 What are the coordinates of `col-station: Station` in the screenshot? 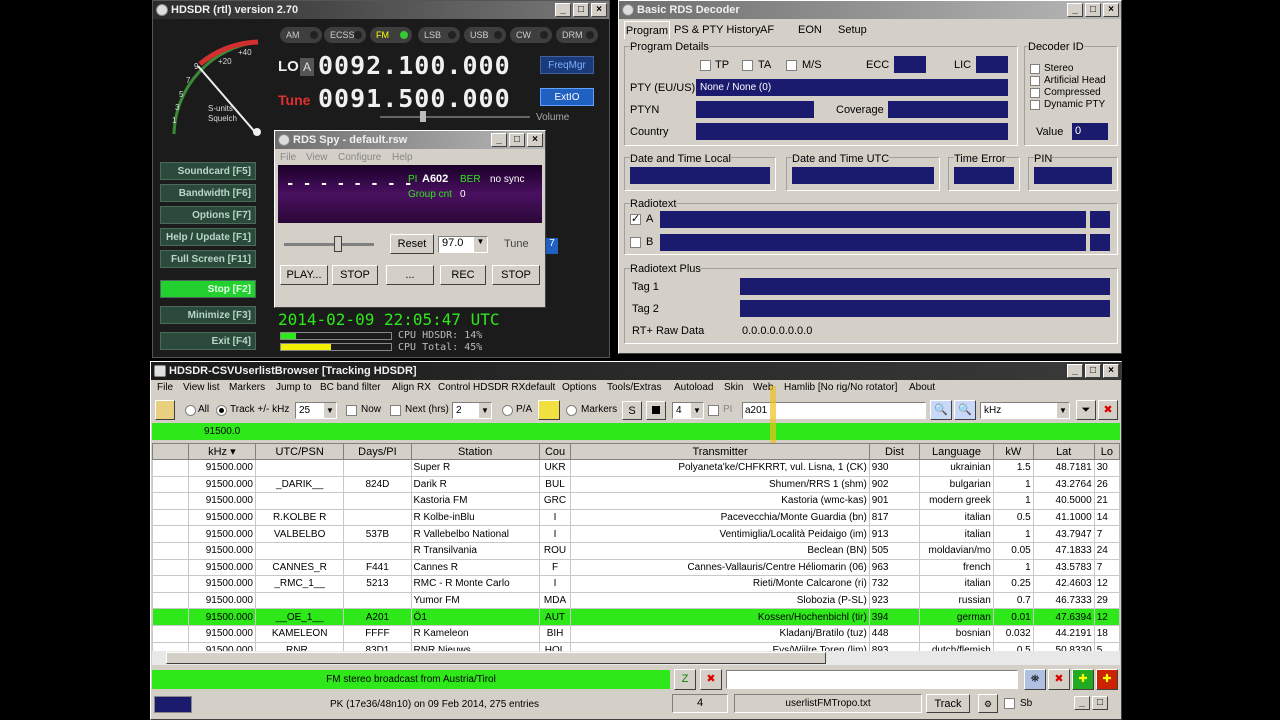 It's located at (475, 451).